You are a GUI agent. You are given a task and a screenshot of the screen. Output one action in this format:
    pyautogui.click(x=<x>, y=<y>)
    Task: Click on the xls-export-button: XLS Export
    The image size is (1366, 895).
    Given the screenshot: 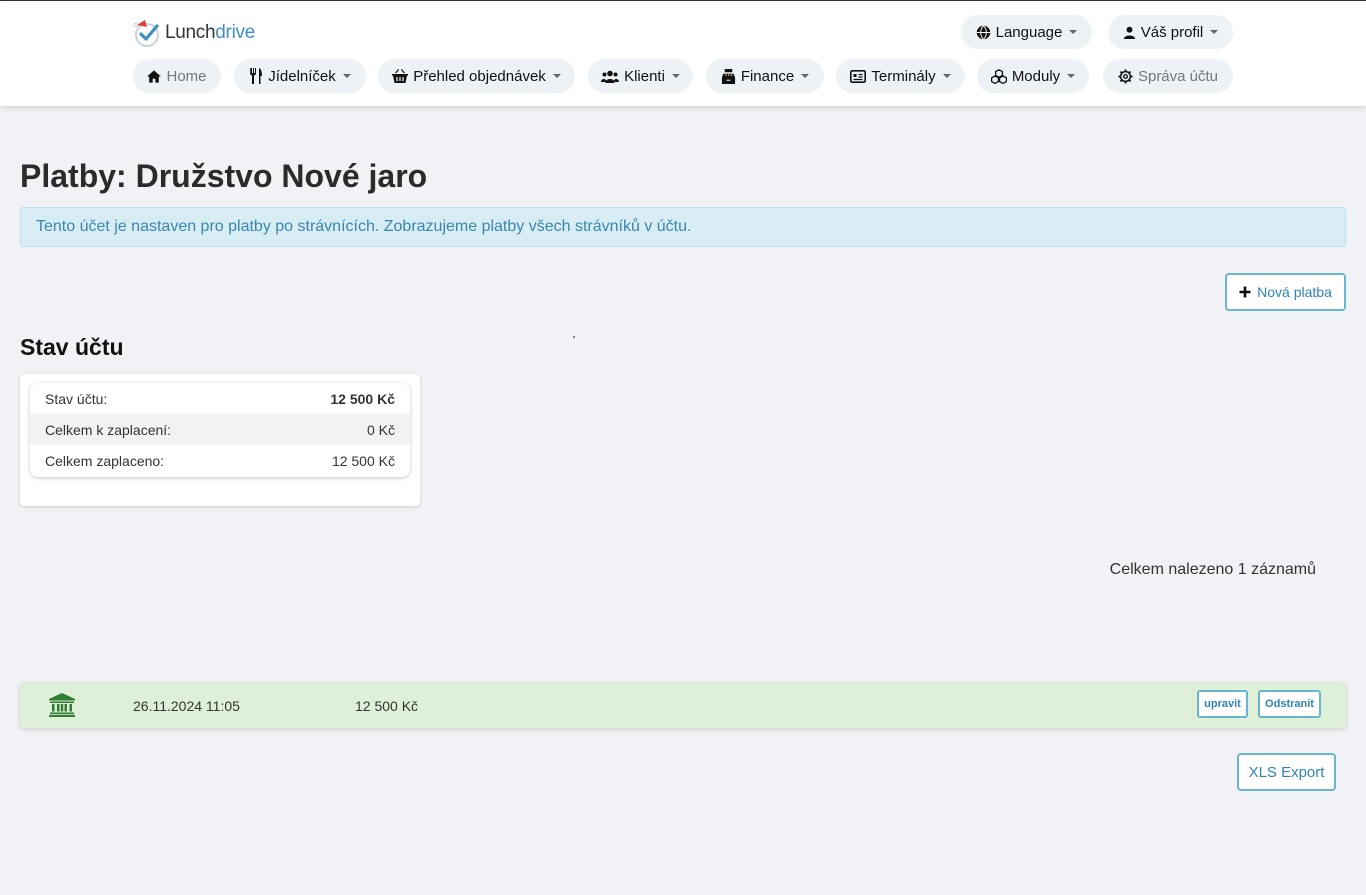 What is the action you would take?
    pyautogui.click(x=1286, y=772)
    